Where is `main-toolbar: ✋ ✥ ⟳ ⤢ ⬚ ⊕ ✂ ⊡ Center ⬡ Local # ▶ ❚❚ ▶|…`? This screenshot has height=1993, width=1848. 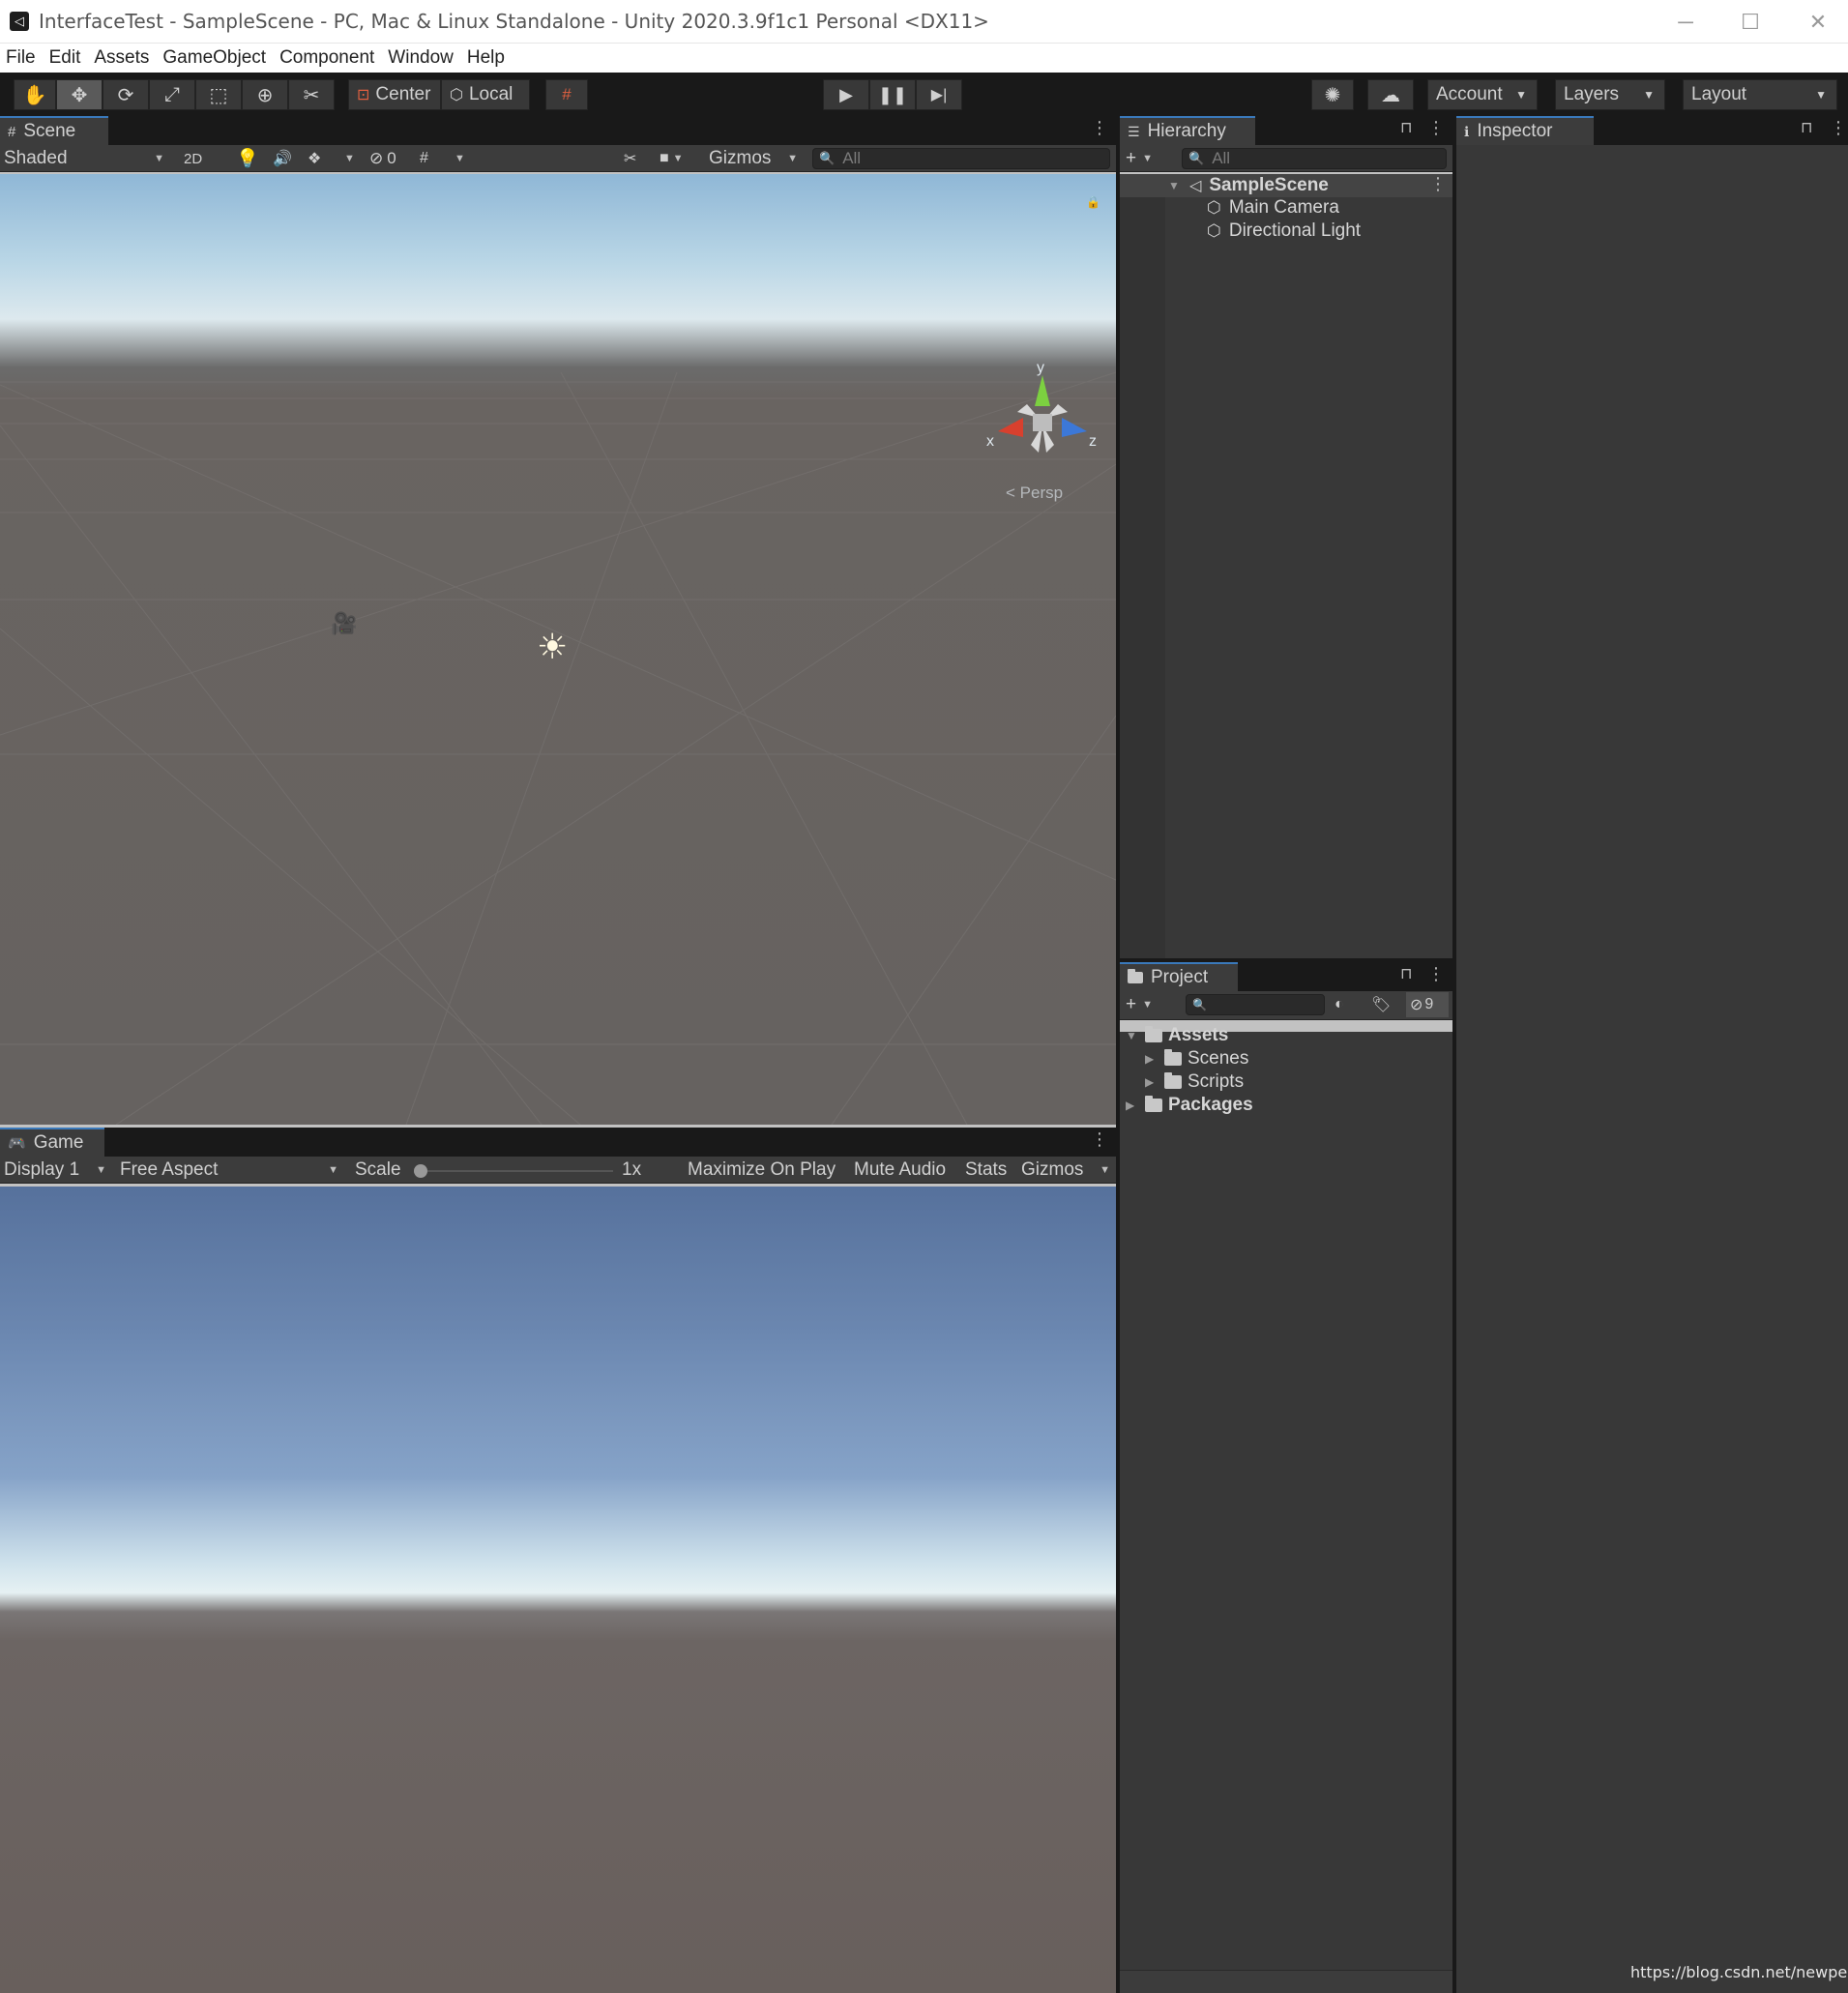 main-toolbar: ✋ ✥ ⟳ ⤢ ⬚ ⊕ ✂ ⊡ Center ⬡ Local # ▶ ❚❚ ▶|… is located at coordinates (924, 95).